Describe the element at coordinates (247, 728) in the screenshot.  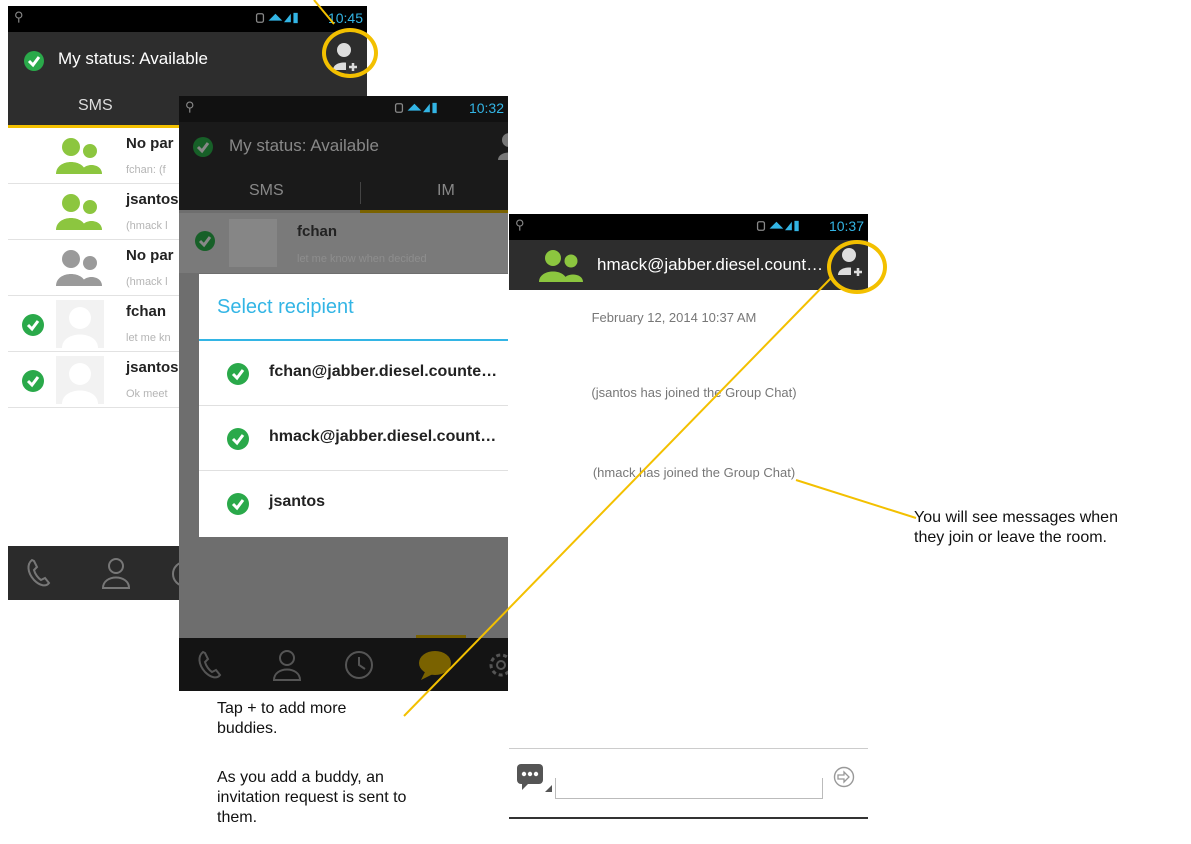
I see `note-line: buddies.` at that location.